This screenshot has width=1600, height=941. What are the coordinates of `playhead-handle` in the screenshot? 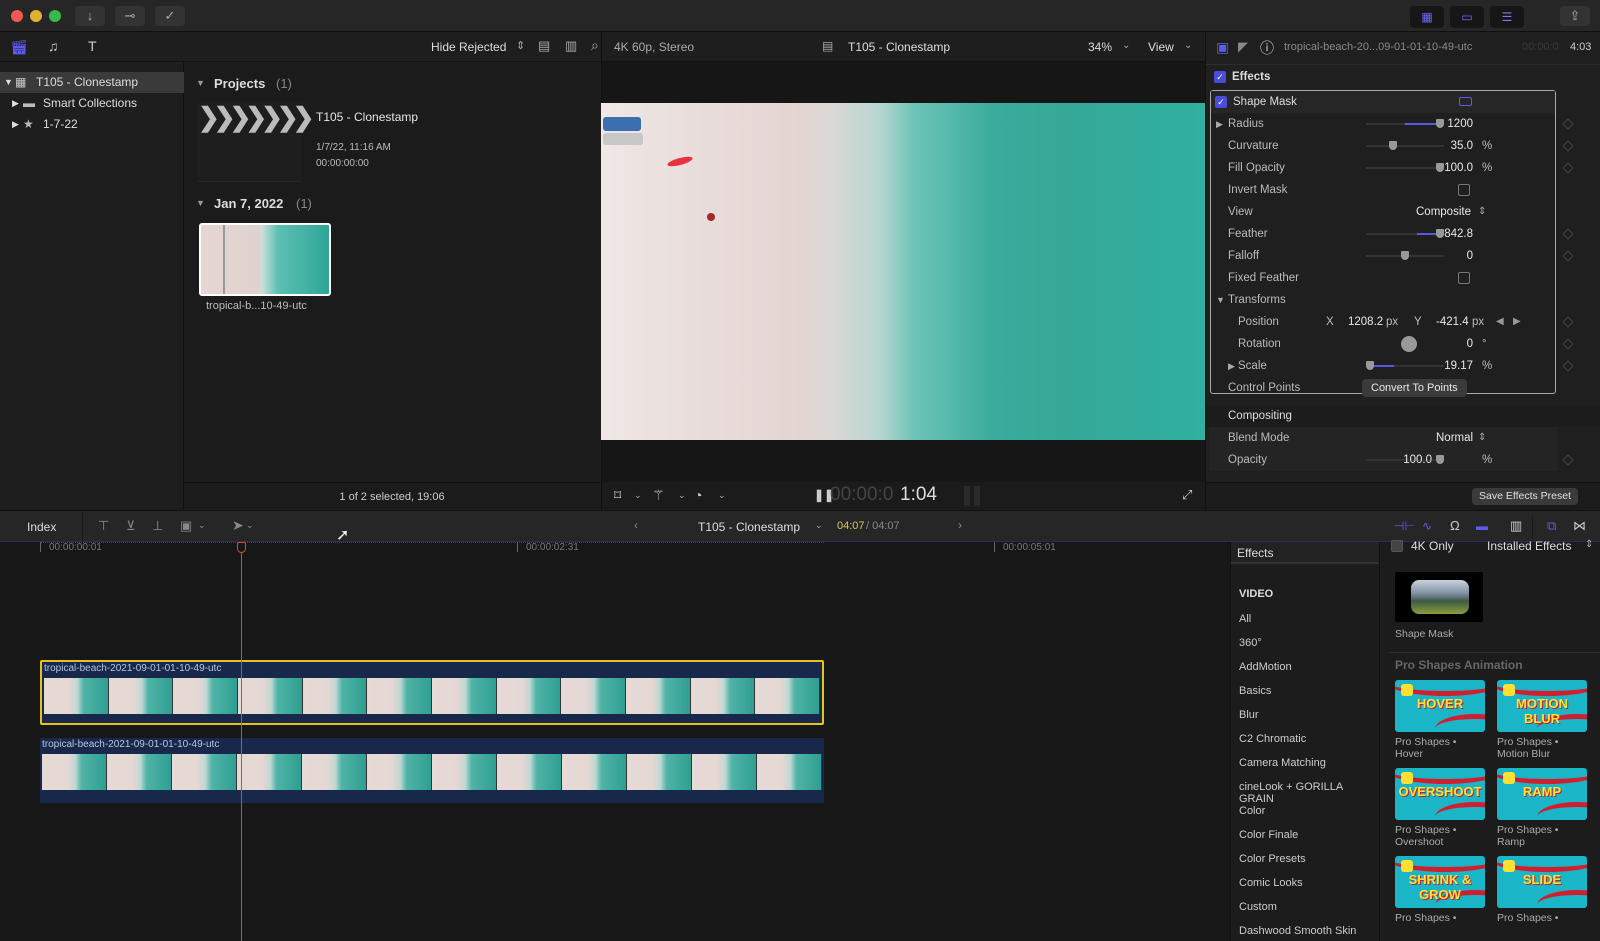 It's located at (241, 547).